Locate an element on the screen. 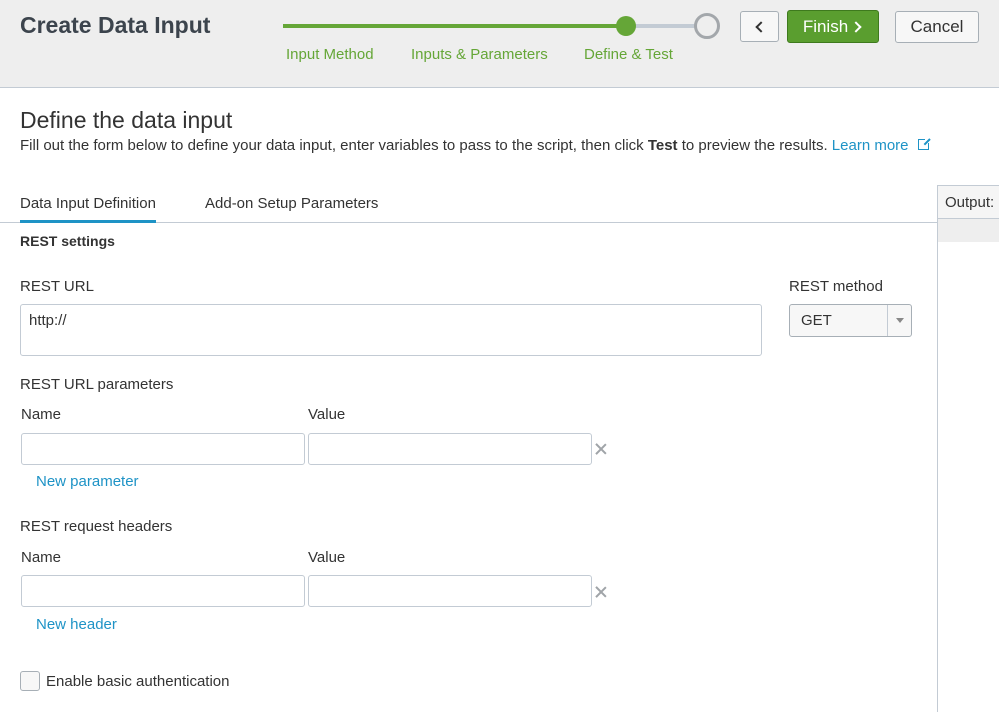  stepper-current-dot is located at coordinates (626, 26).